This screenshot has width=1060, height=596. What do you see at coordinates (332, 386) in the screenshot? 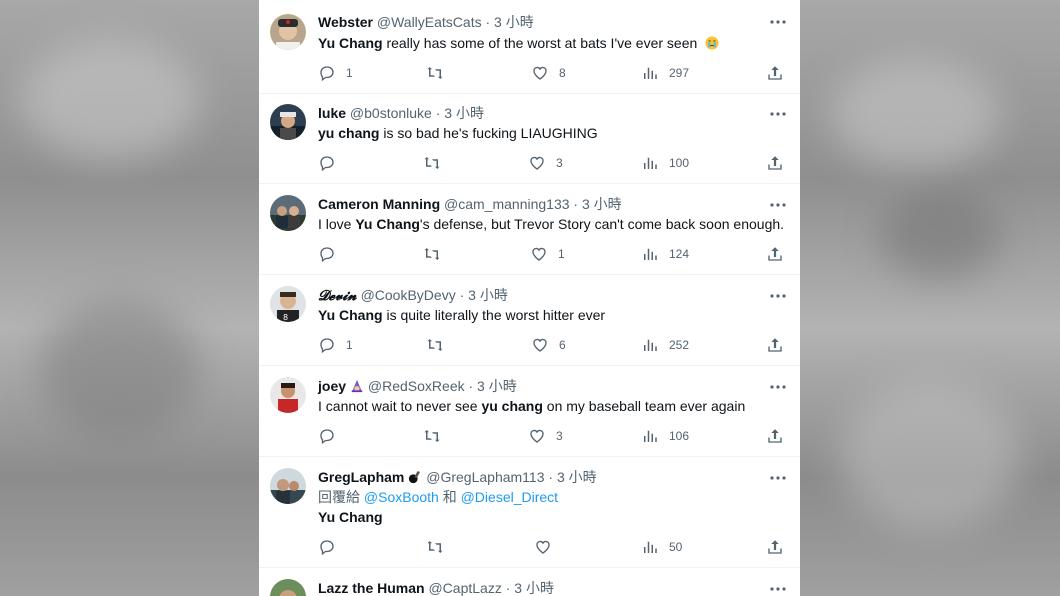
I see `display-name: joey` at bounding box center [332, 386].